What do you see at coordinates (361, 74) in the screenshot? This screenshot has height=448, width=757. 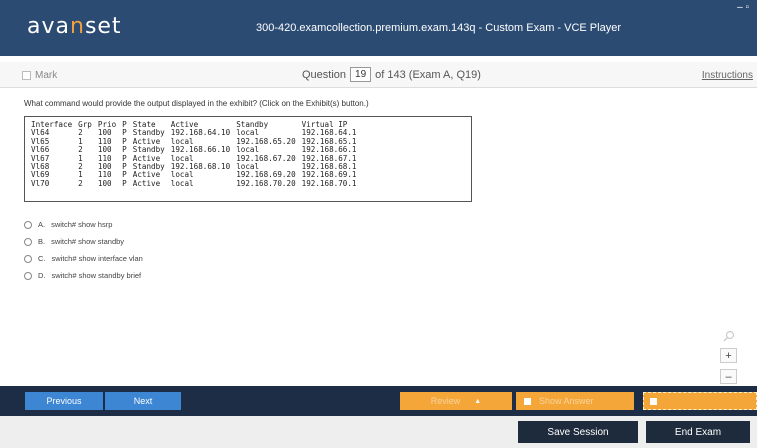 I see `question-number-input: 19` at bounding box center [361, 74].